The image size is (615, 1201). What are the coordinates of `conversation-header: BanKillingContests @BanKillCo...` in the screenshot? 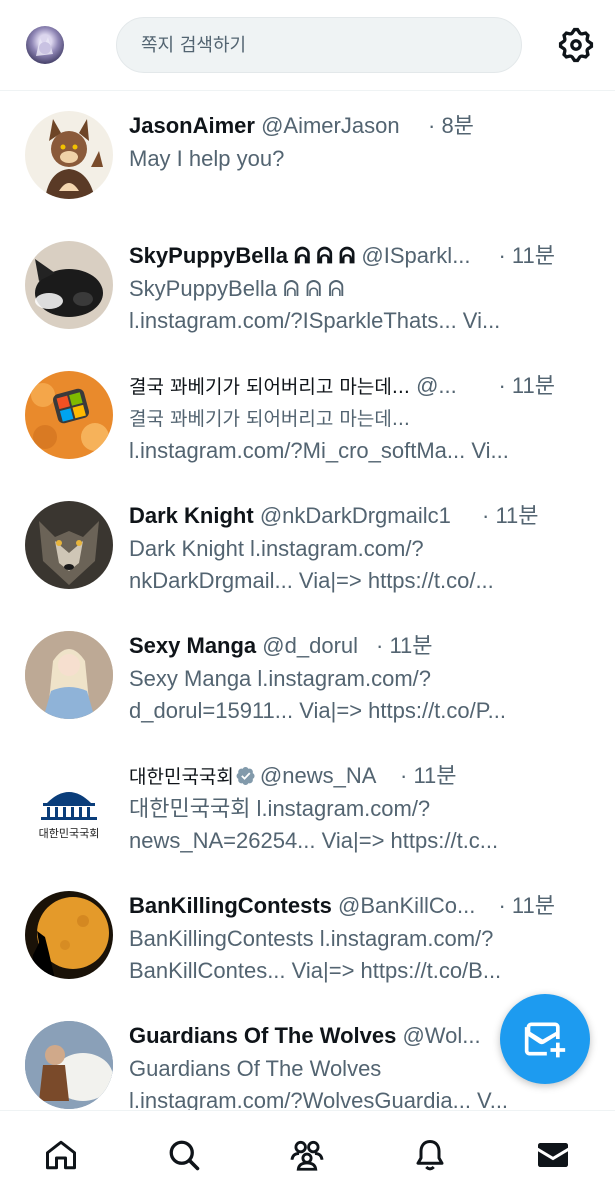 It's located at (307, 906).